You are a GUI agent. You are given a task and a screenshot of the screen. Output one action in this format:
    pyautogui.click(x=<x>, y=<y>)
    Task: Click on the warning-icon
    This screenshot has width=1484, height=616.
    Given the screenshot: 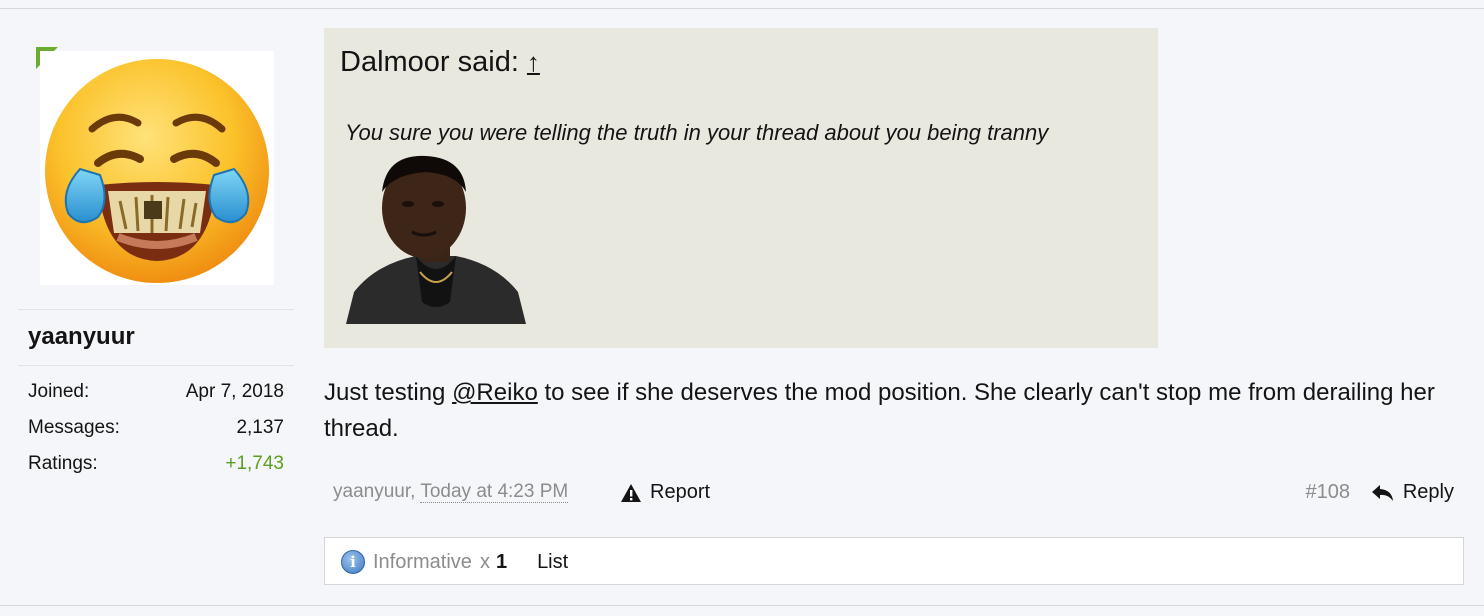 What is the action you would take?
    pyautogui.click(x=631, y=492)
    